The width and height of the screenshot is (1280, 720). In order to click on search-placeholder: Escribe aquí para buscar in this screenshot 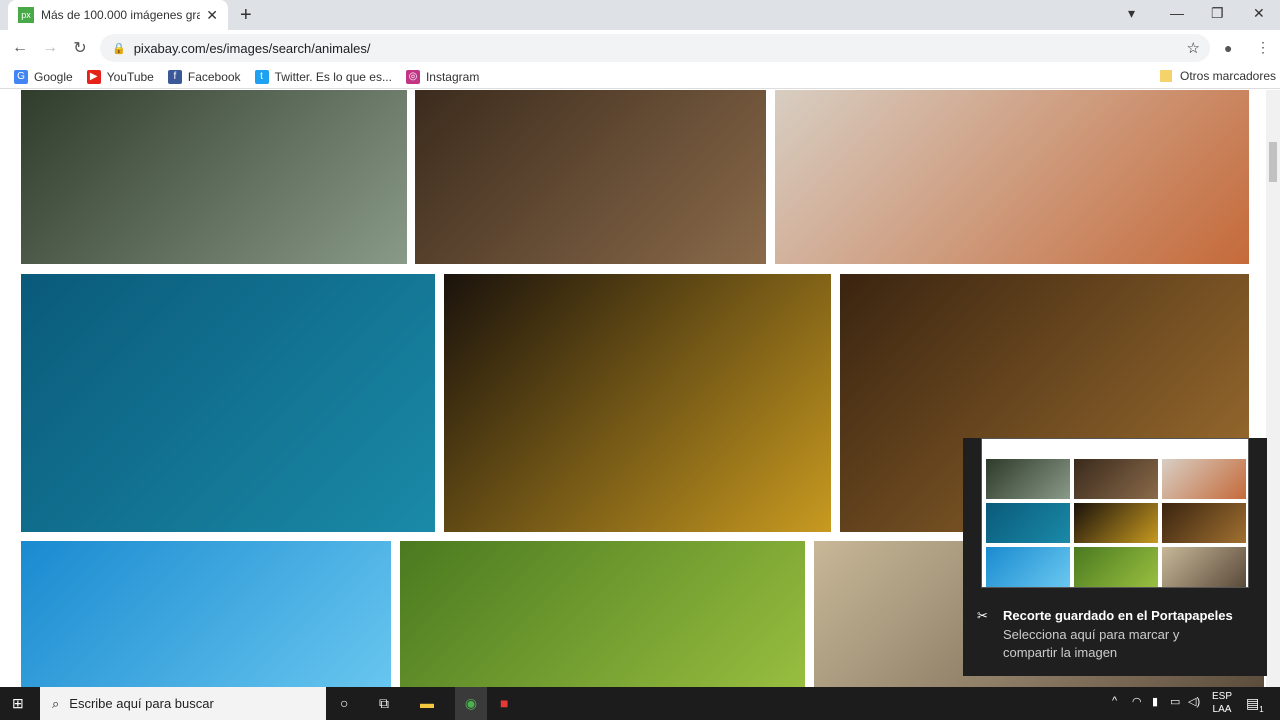, I will do `click(141, 703)`.